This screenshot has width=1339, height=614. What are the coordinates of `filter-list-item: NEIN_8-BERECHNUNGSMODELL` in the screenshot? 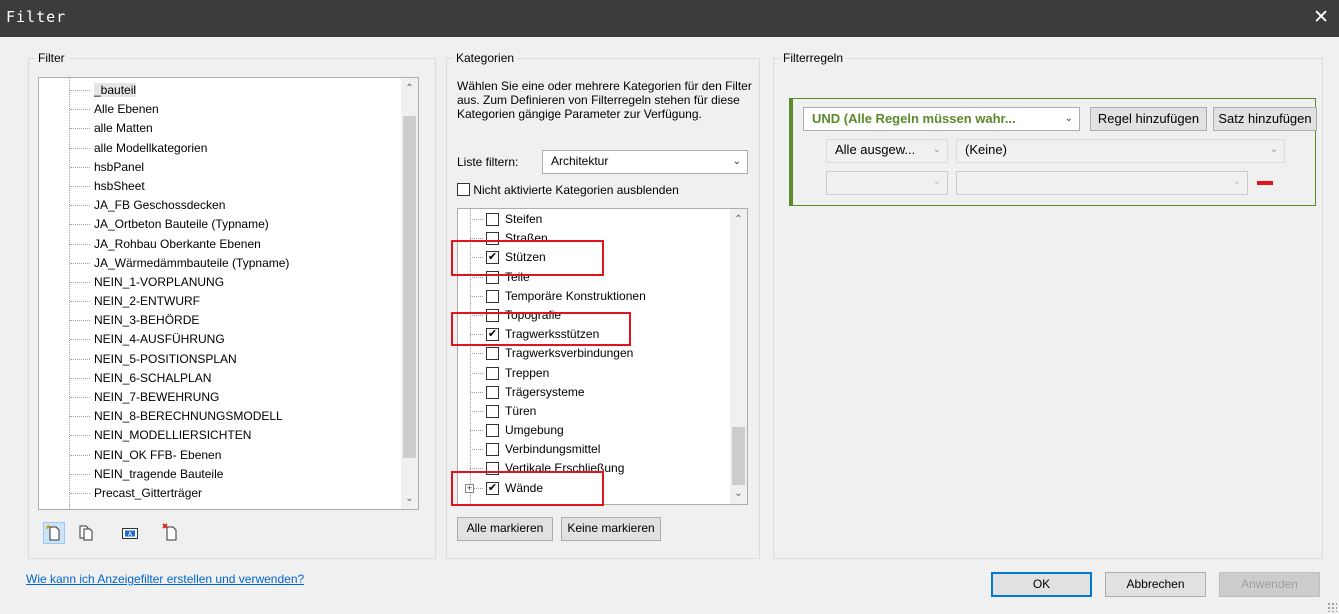 It's located at (220, 416).